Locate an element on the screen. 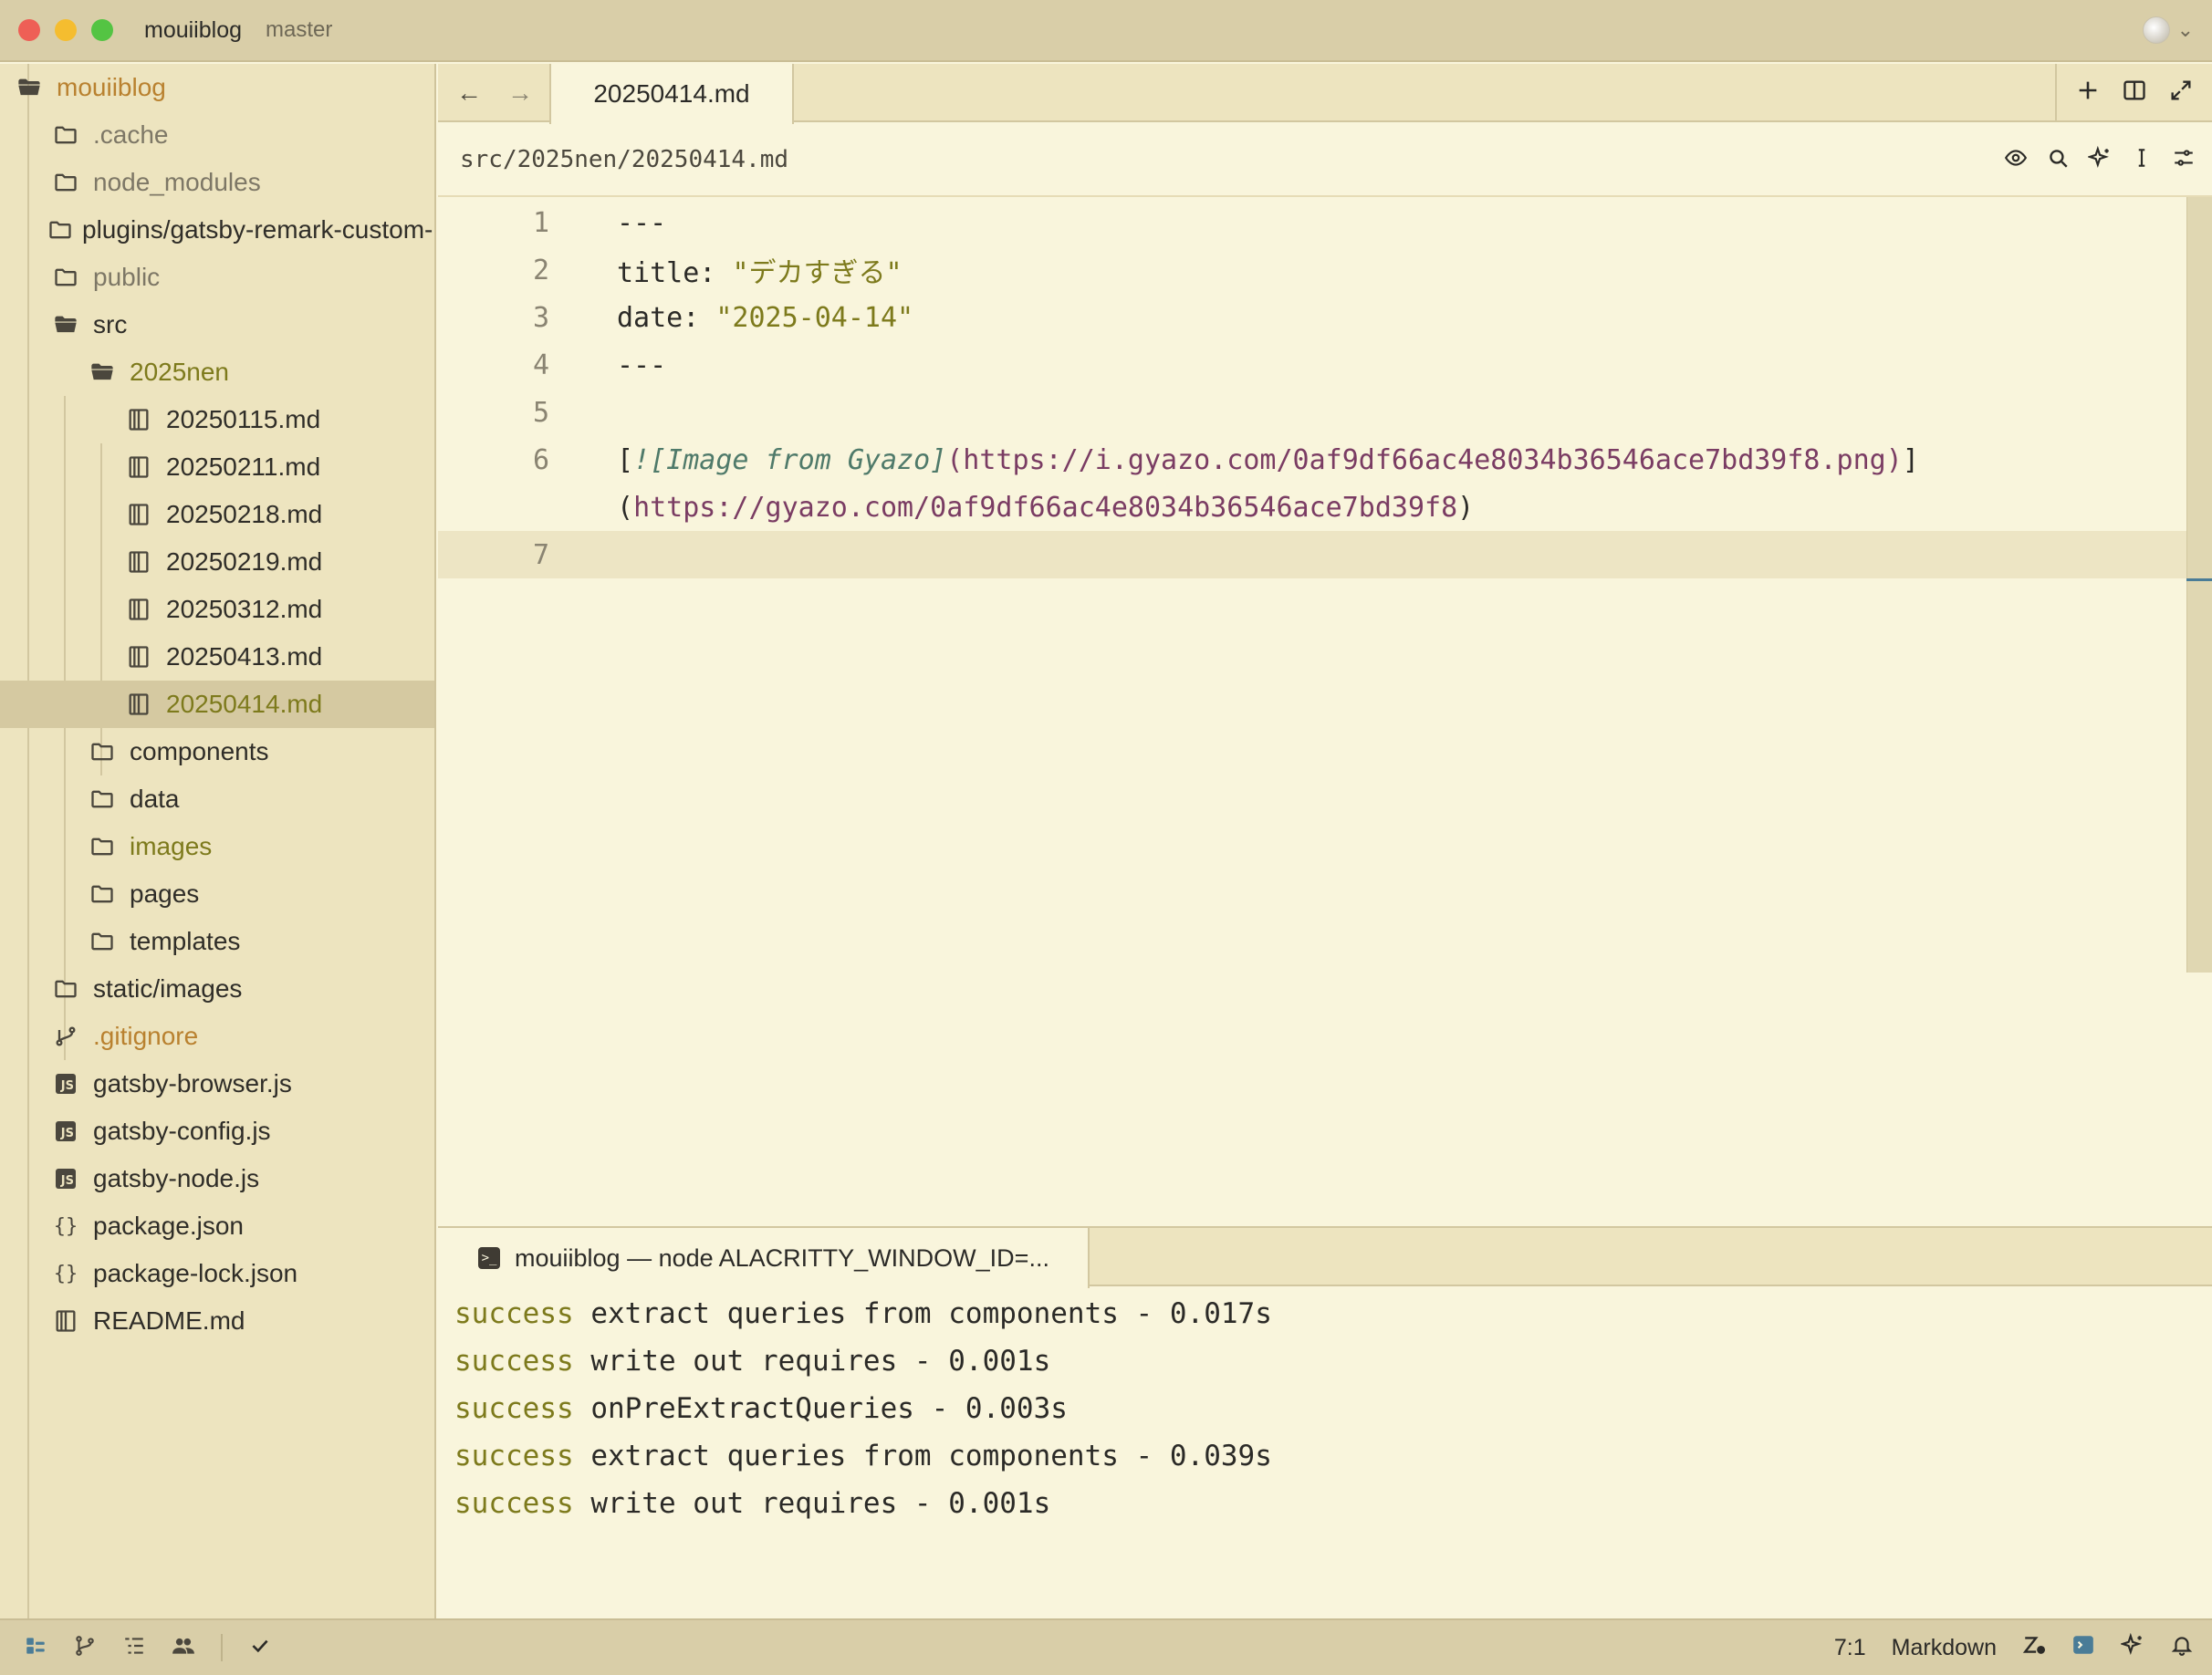 This screenshot has width=2212, height=1675. terminal-toggle-icon is located at coordinates (2083, 1648).